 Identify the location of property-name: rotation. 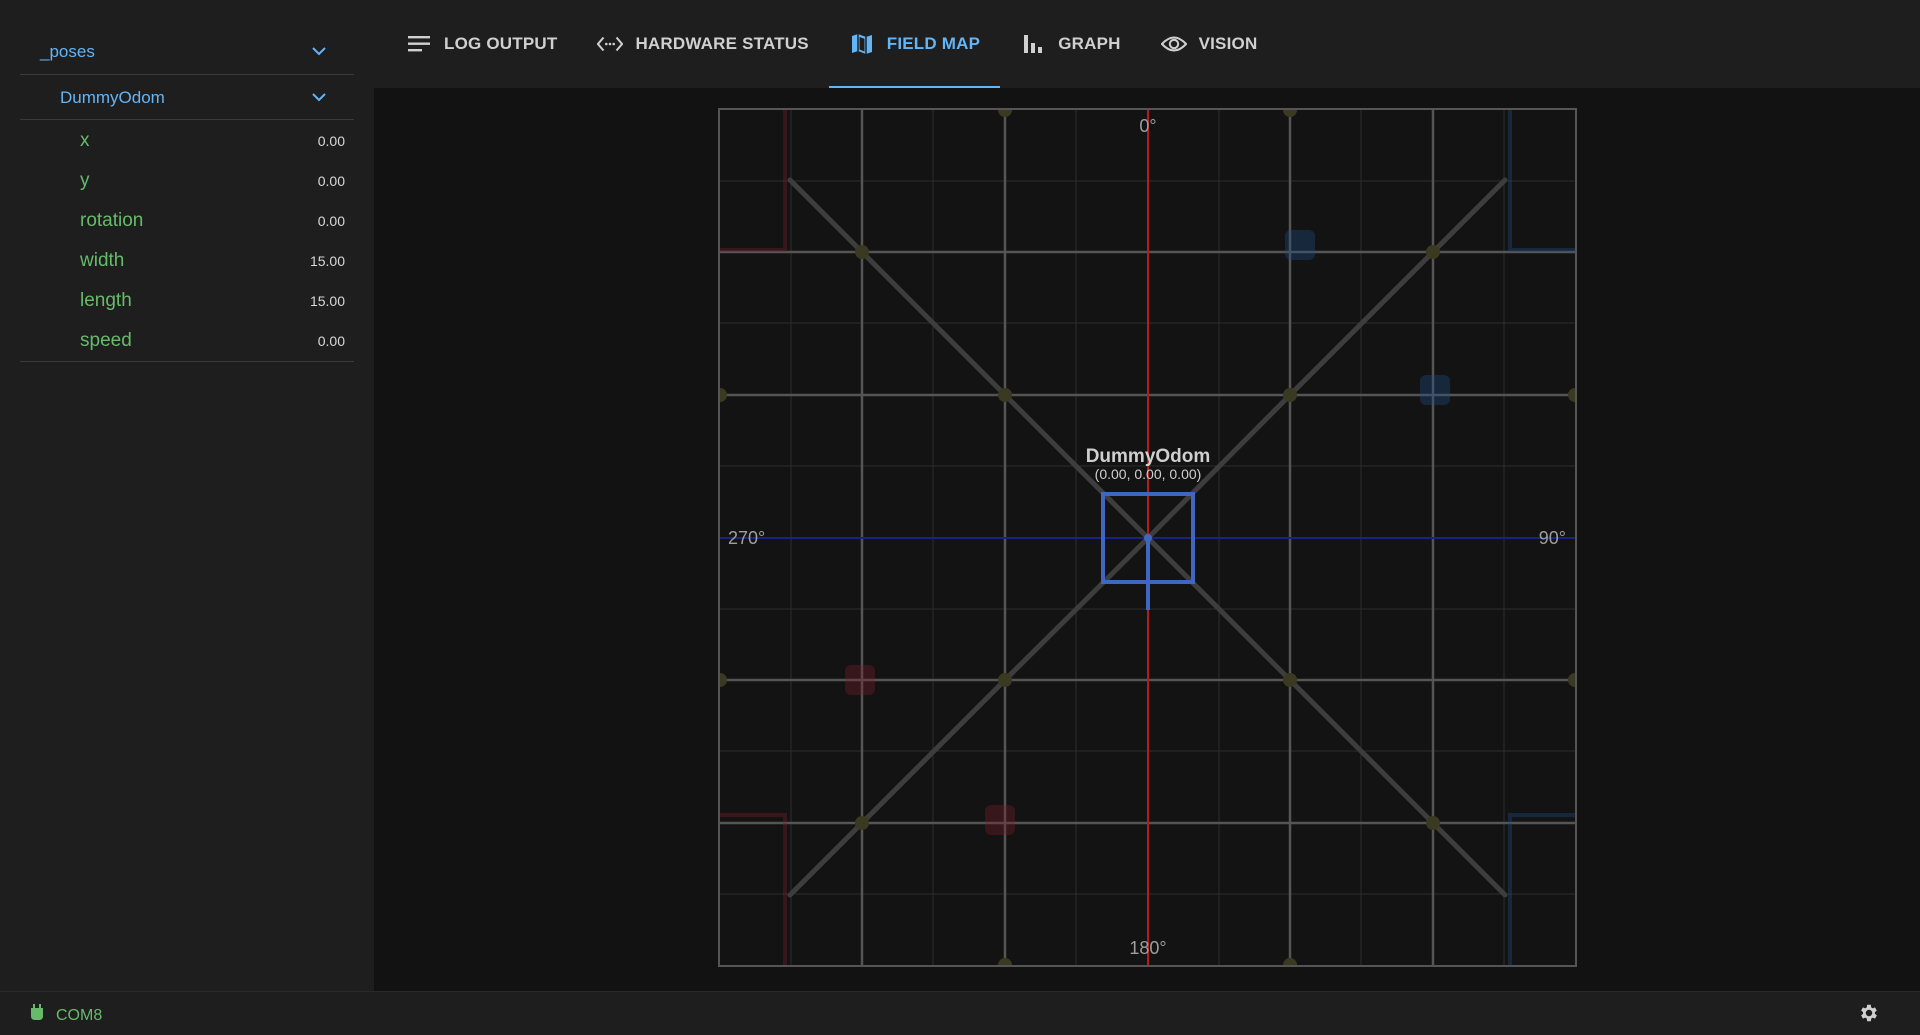
(112, 220).